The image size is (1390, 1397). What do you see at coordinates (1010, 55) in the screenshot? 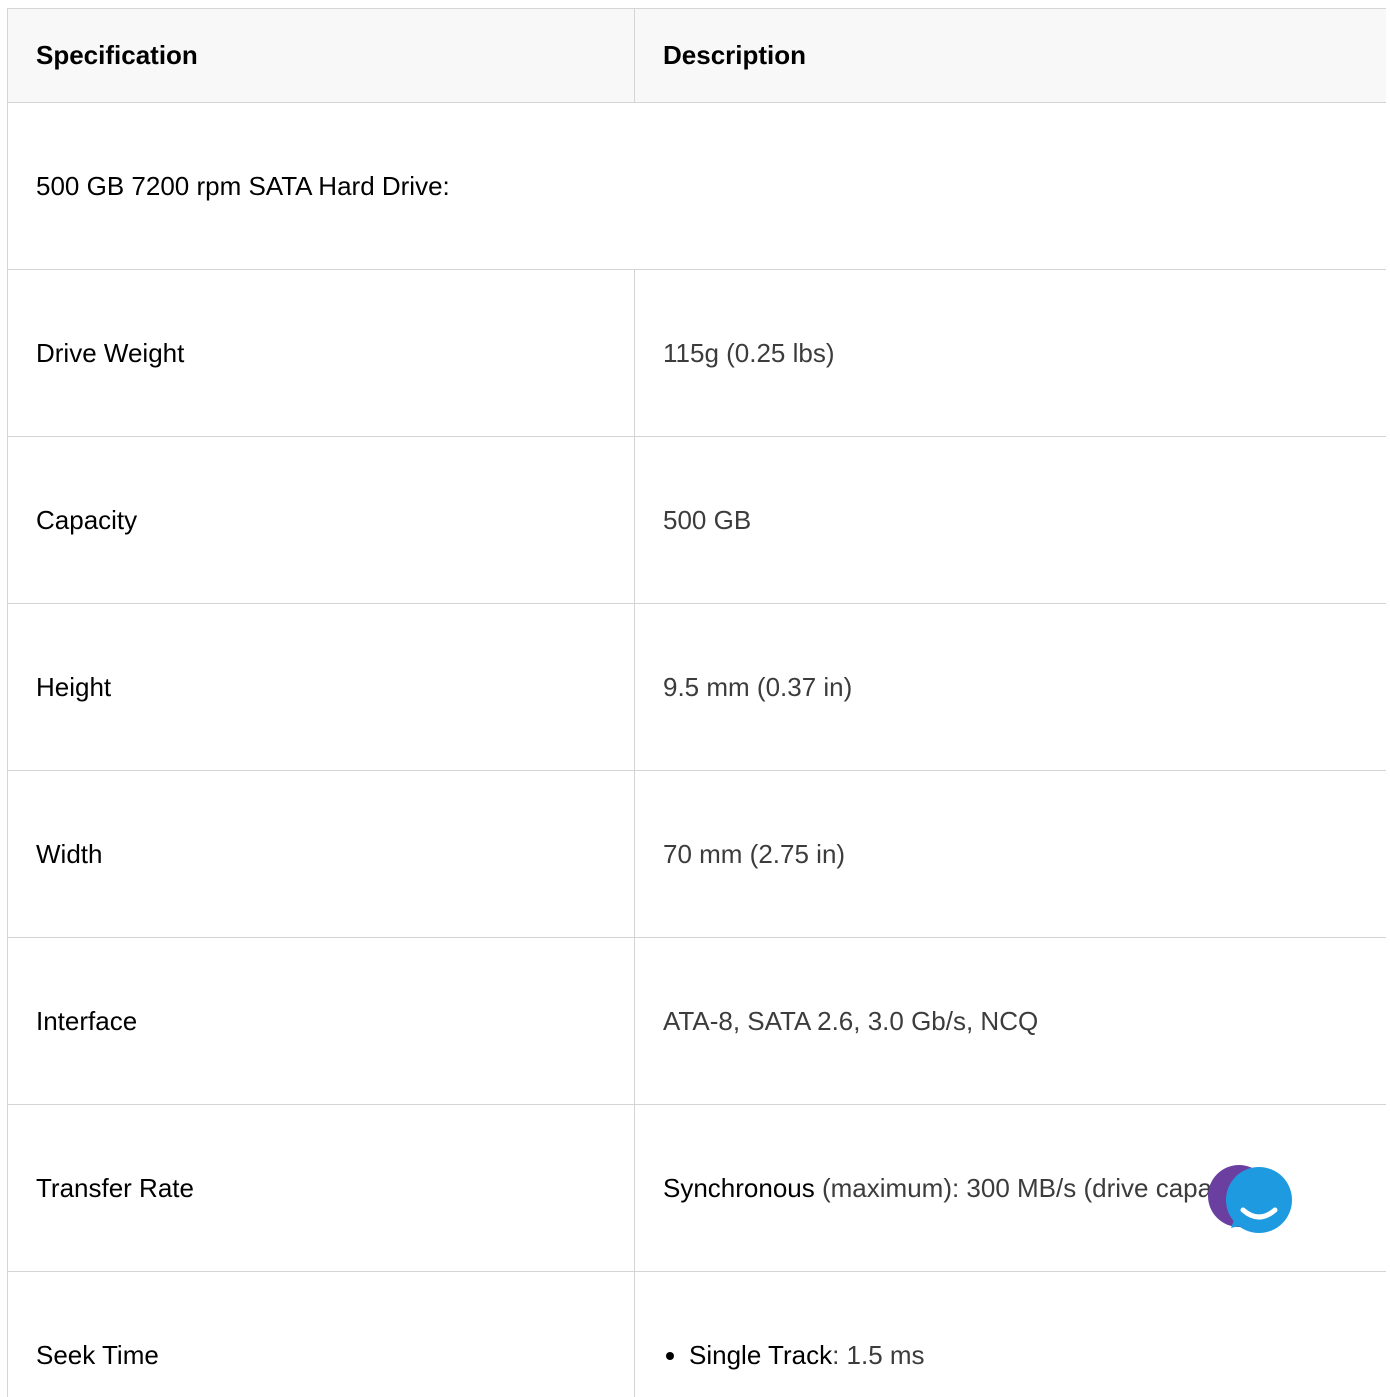
I see `description-header: Description` at bounding box center [1010, 55].